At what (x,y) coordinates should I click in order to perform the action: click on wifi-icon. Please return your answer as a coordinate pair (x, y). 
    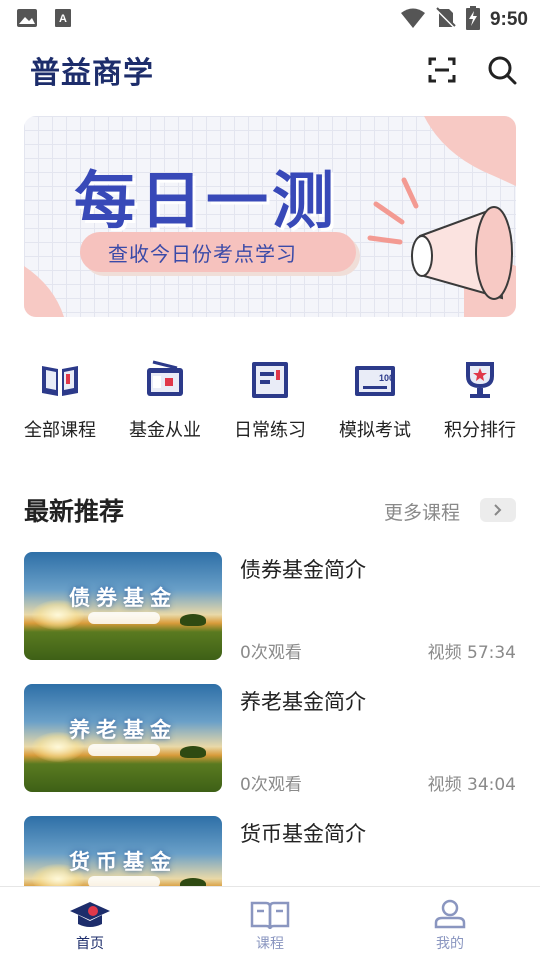
    Looking at the image, I should click on (413, 20).